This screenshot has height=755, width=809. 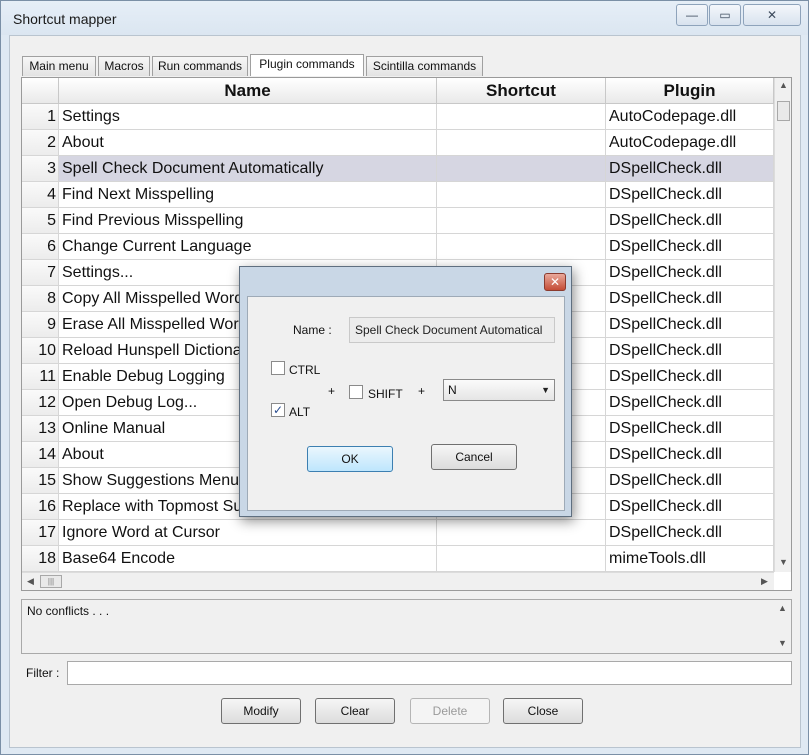 I want to click on name-label: Name :, so click(x=312, y=330).